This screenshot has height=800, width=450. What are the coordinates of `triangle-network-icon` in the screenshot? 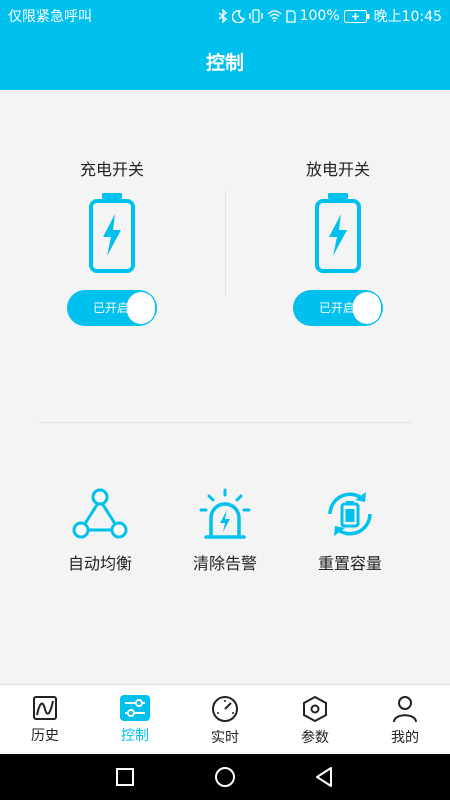 It's located at (100, 513).